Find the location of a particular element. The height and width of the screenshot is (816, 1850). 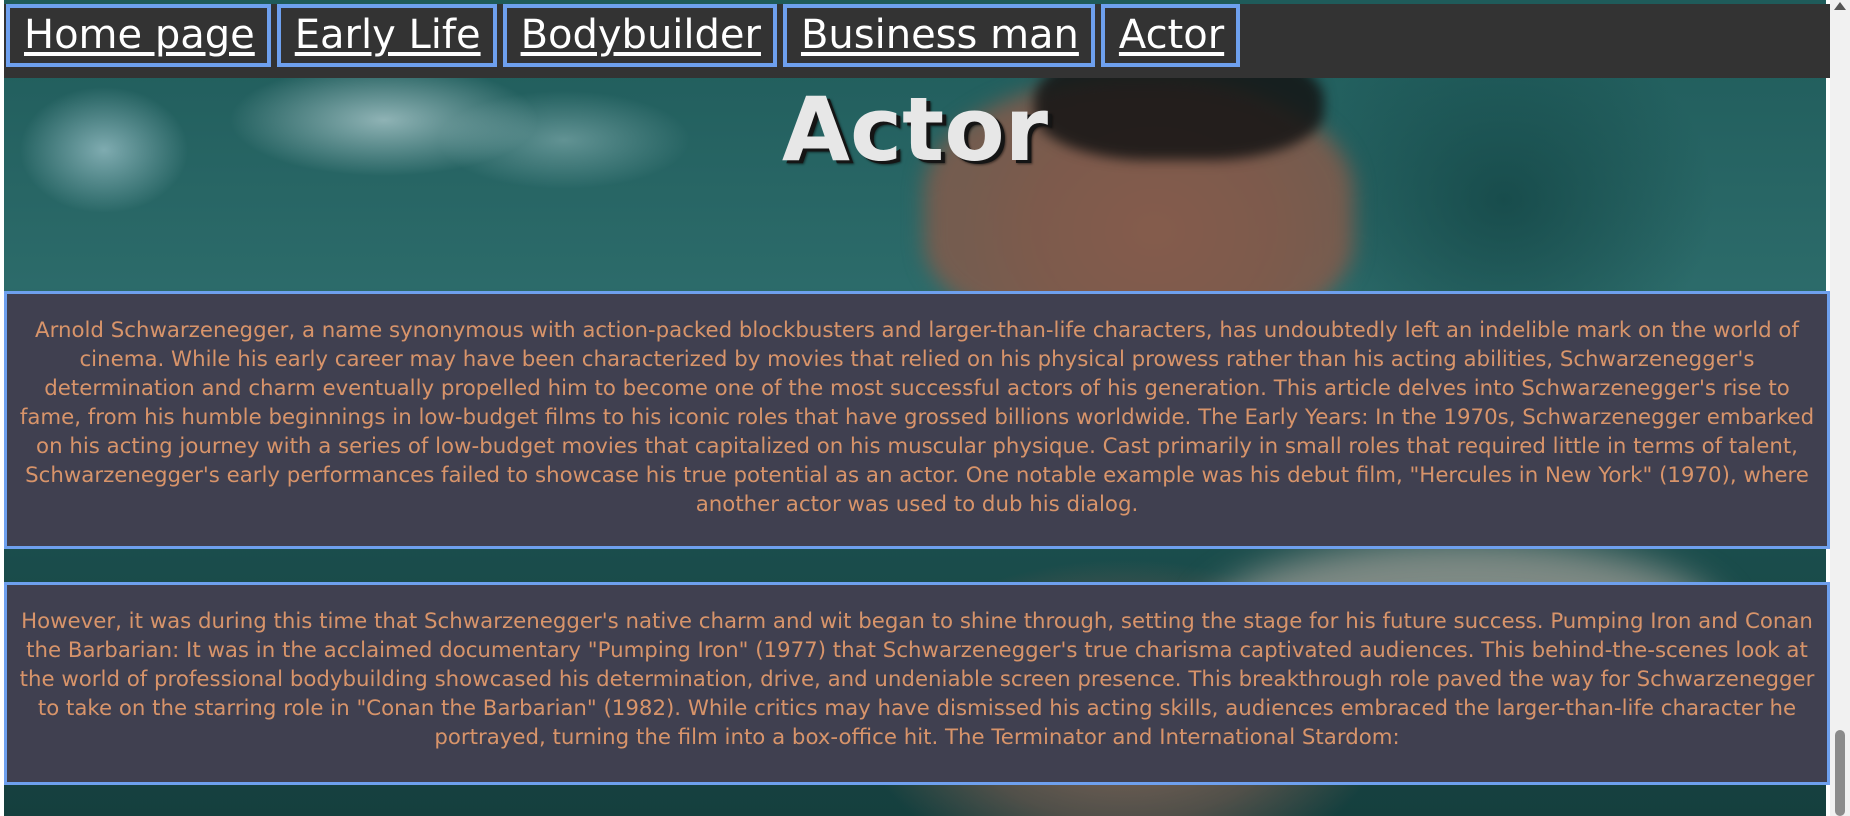

nav-link-bodybuilder: Bodybuilder is located at coordinates (639, 35).